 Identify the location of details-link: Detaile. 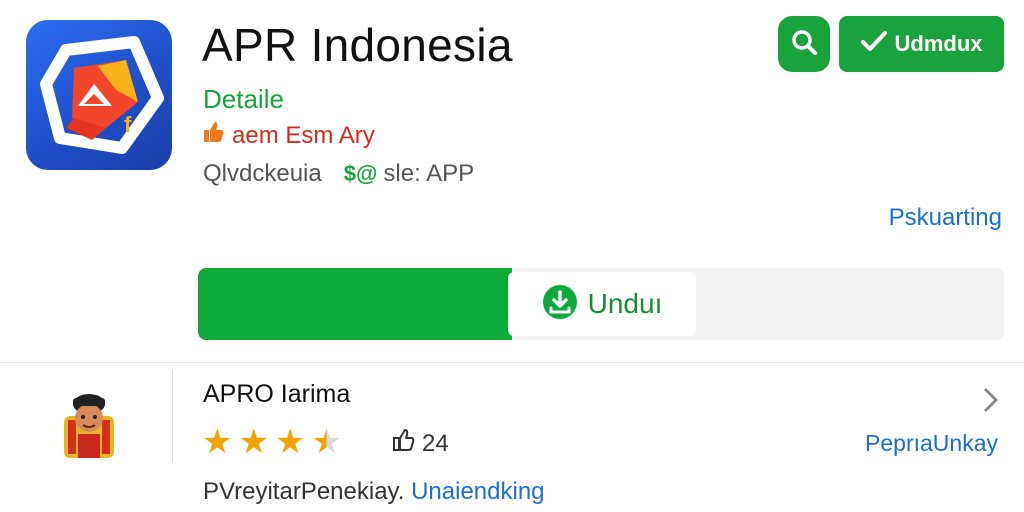
(243, 99).